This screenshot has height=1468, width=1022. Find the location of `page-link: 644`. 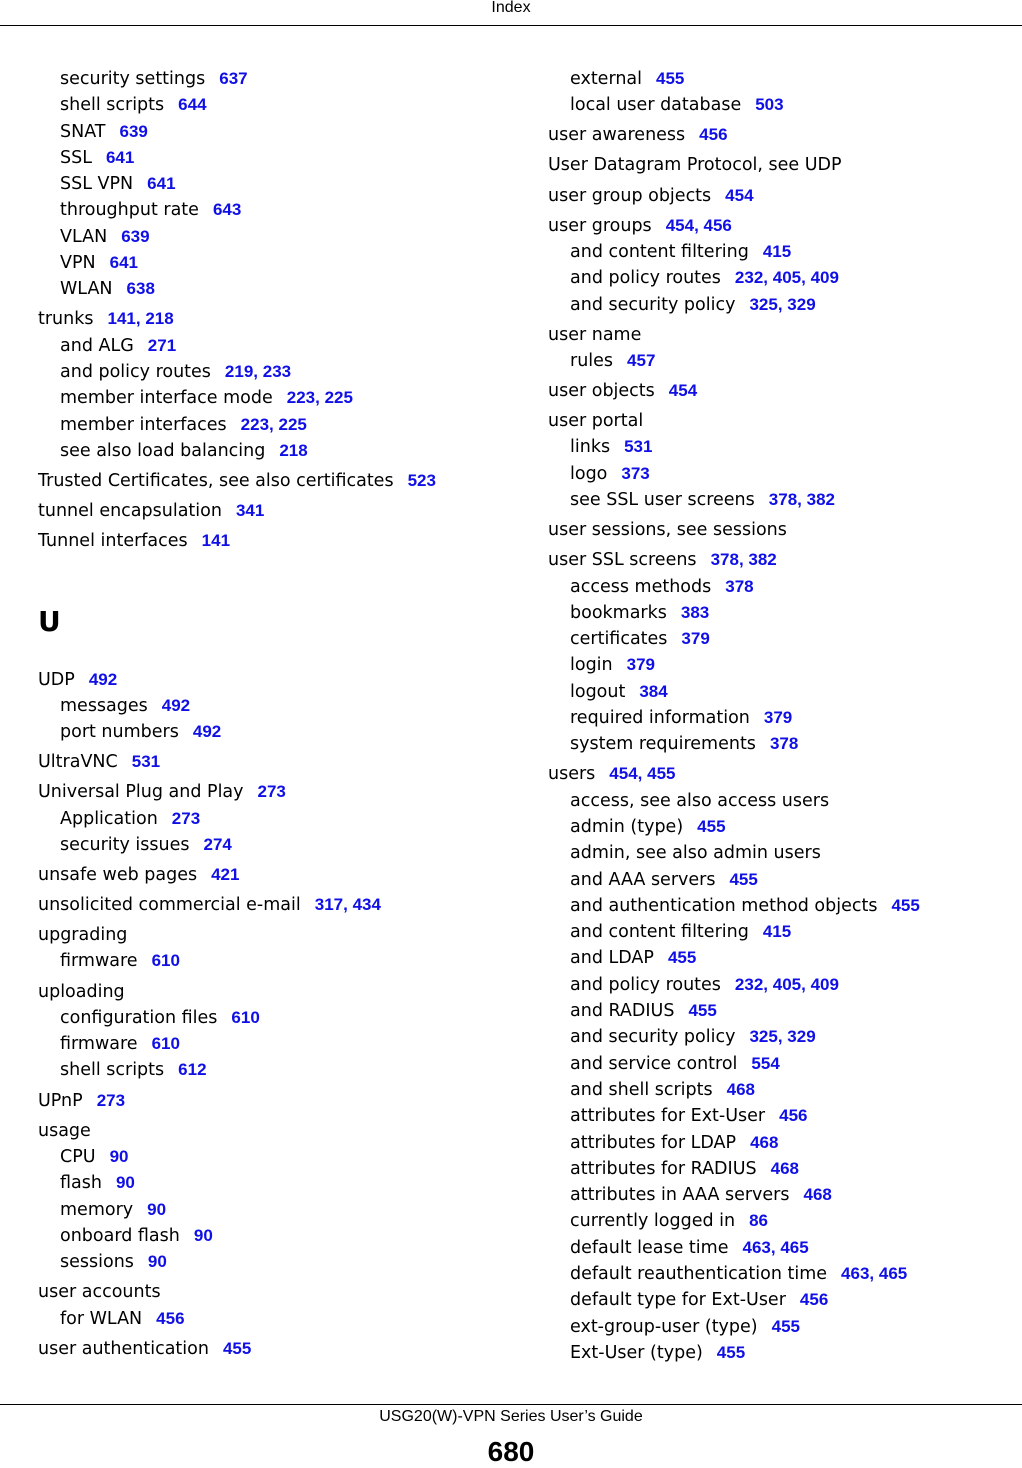

page-link: 644 is located at coordinates (192, 104).